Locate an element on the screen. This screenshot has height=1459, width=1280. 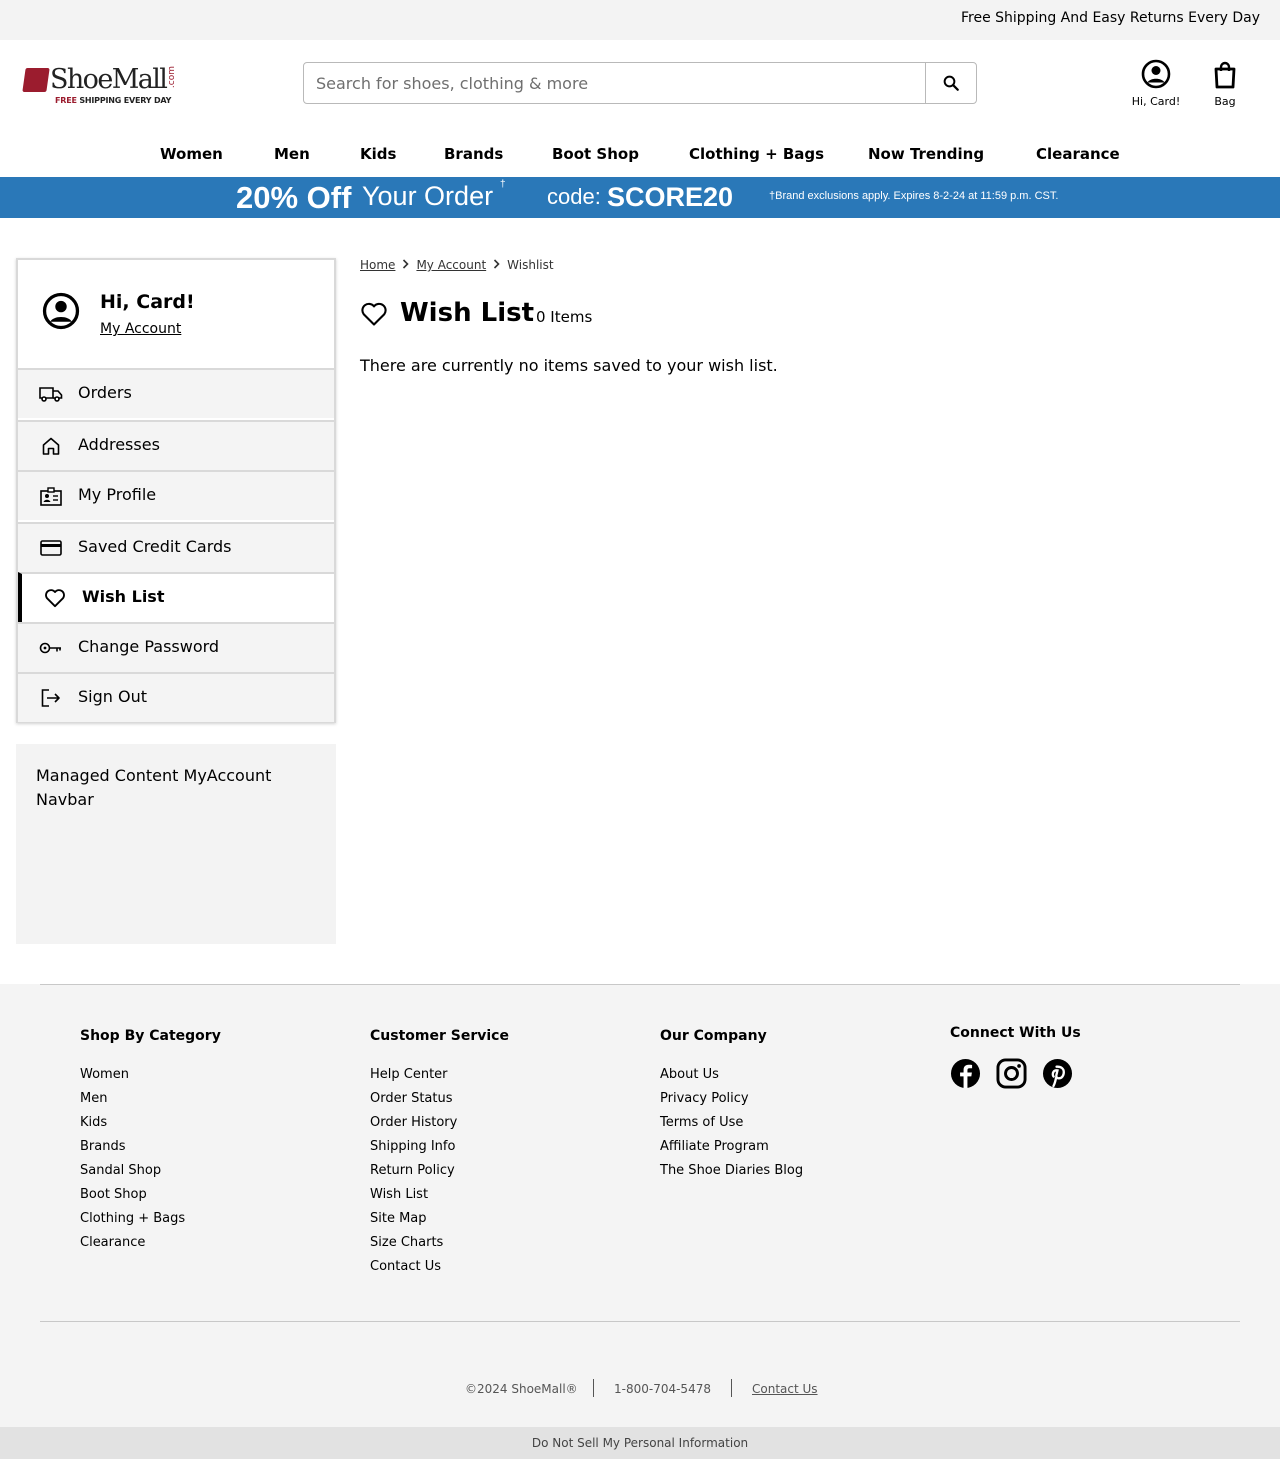
top-banner: Free Shipping And Easy Returns Every Day is located at coordinates (640, 20).